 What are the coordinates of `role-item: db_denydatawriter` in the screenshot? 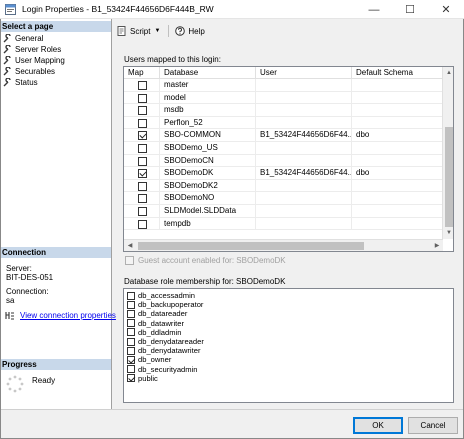 It's located at (163, 350).